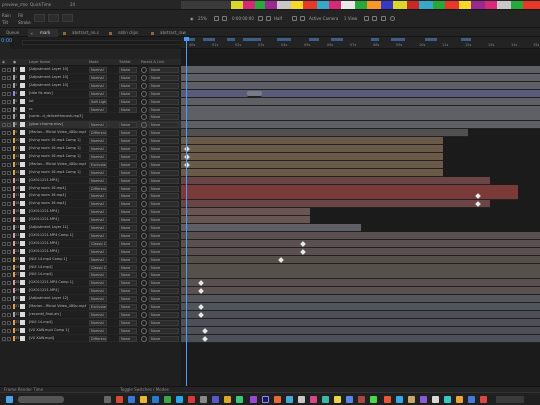 The width and height of the screenshot is (540, 405). Describe the element at coordinates (98, 101) in the screenshot. I see `mode-dropdown: Soft Light` at that location.